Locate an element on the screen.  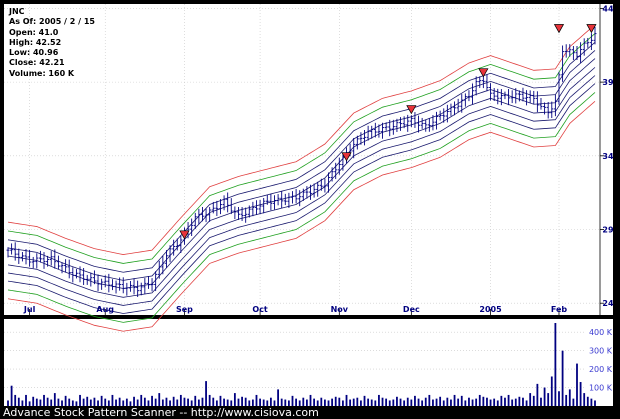
volume-tick-label: 300 K is located at coordinates (601, 351).